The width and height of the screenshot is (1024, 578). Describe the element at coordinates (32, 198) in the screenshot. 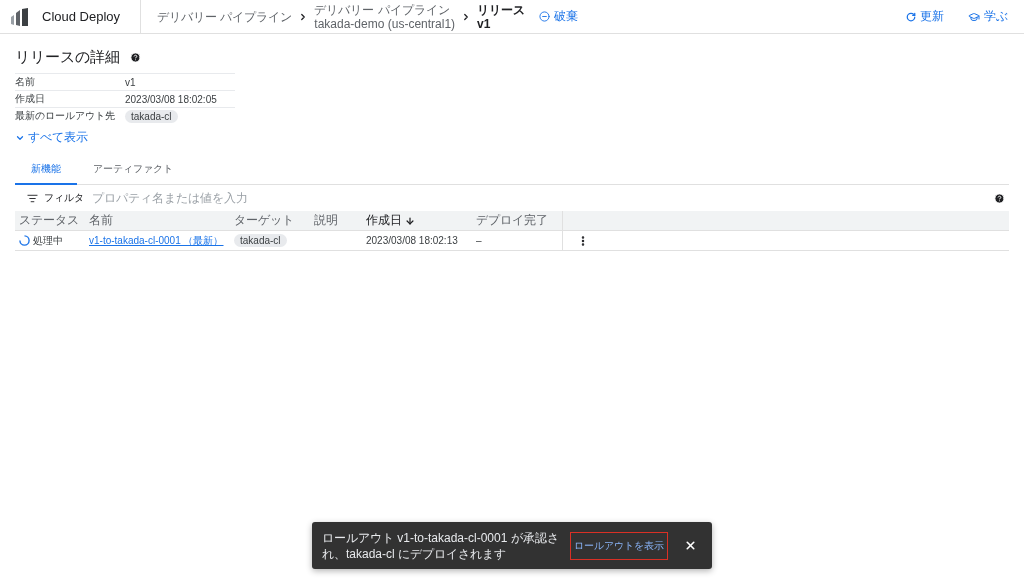

I see `filter-icon` at that location.